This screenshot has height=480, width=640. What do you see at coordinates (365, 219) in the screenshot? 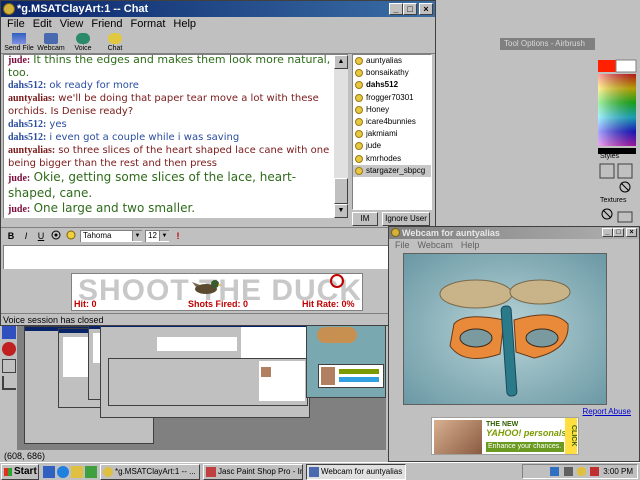
I see `im-button: IM` at bounding box center [365, 219].